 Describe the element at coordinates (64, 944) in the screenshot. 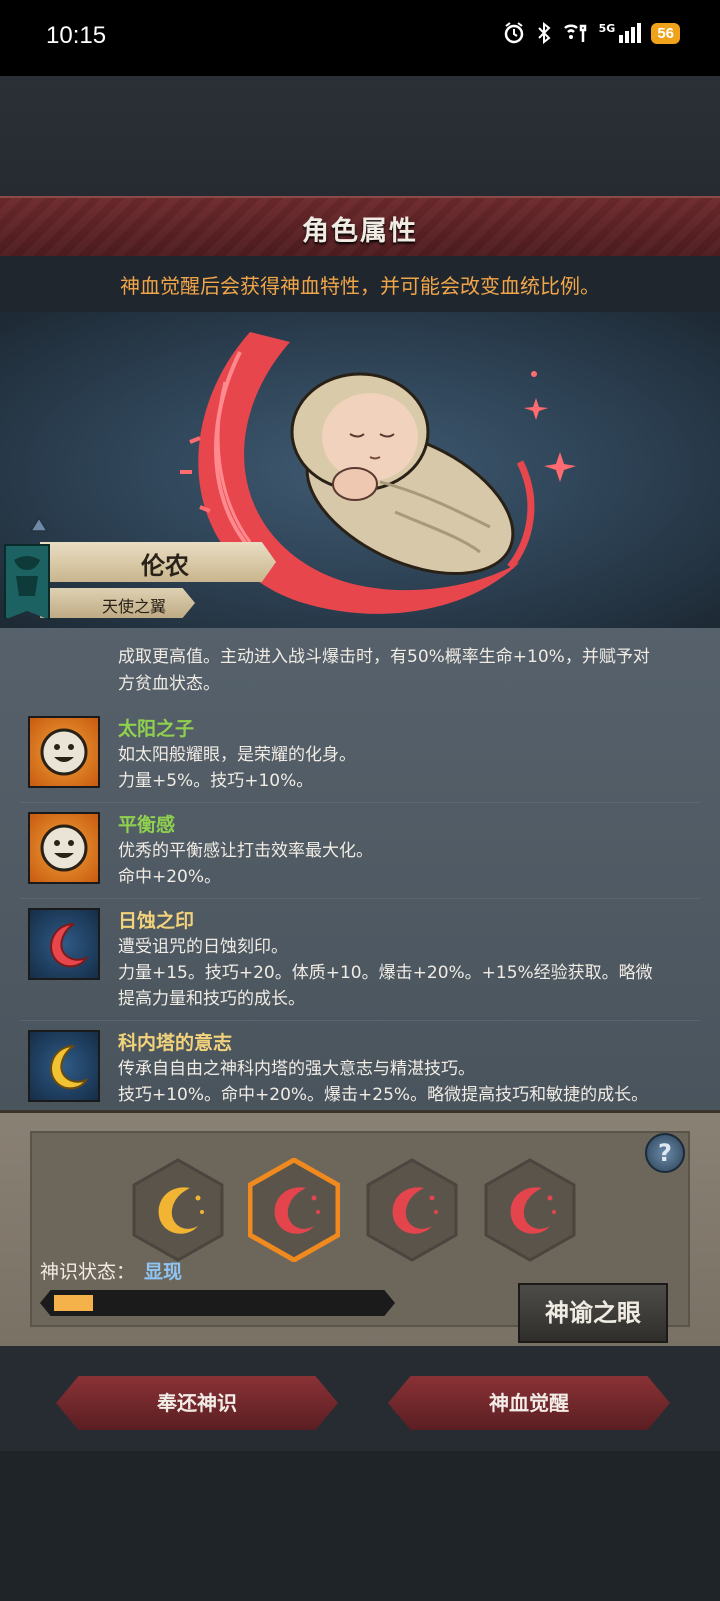

I see `red-crescent-icon` at that location.